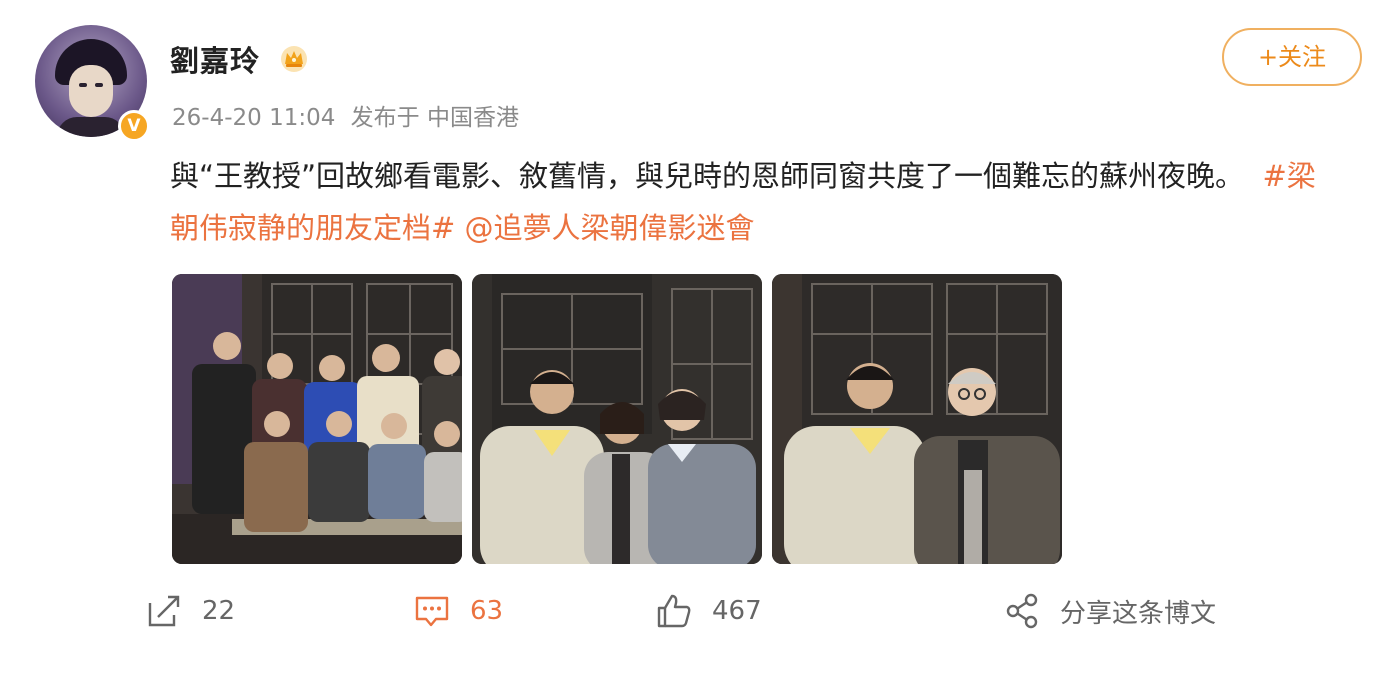 Image resolution: width=1390 pixels, height=676 pixels. I want to click on avatar-eye-left, so click(83, 85).